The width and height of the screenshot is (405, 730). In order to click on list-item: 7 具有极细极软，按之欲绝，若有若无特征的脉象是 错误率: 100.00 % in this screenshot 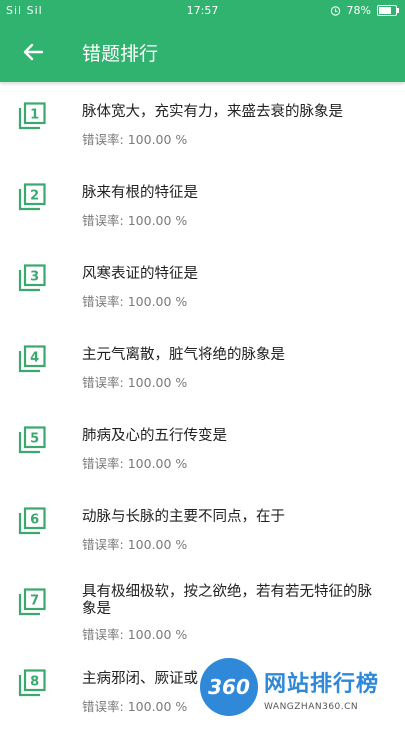, I will do `click(202, 608)`.